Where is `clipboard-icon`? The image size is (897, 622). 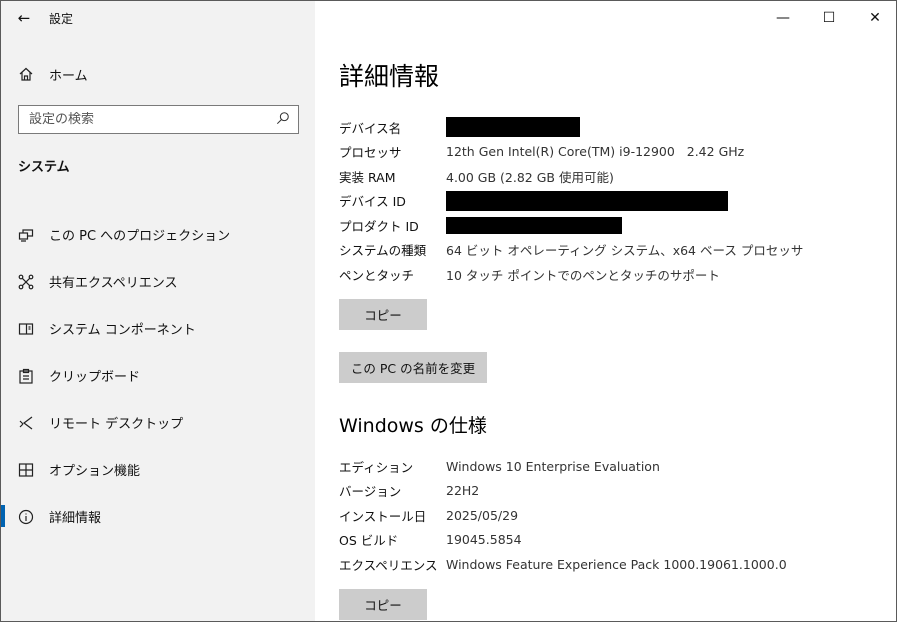
clipboard-icon is located at coordinates (24, 376).